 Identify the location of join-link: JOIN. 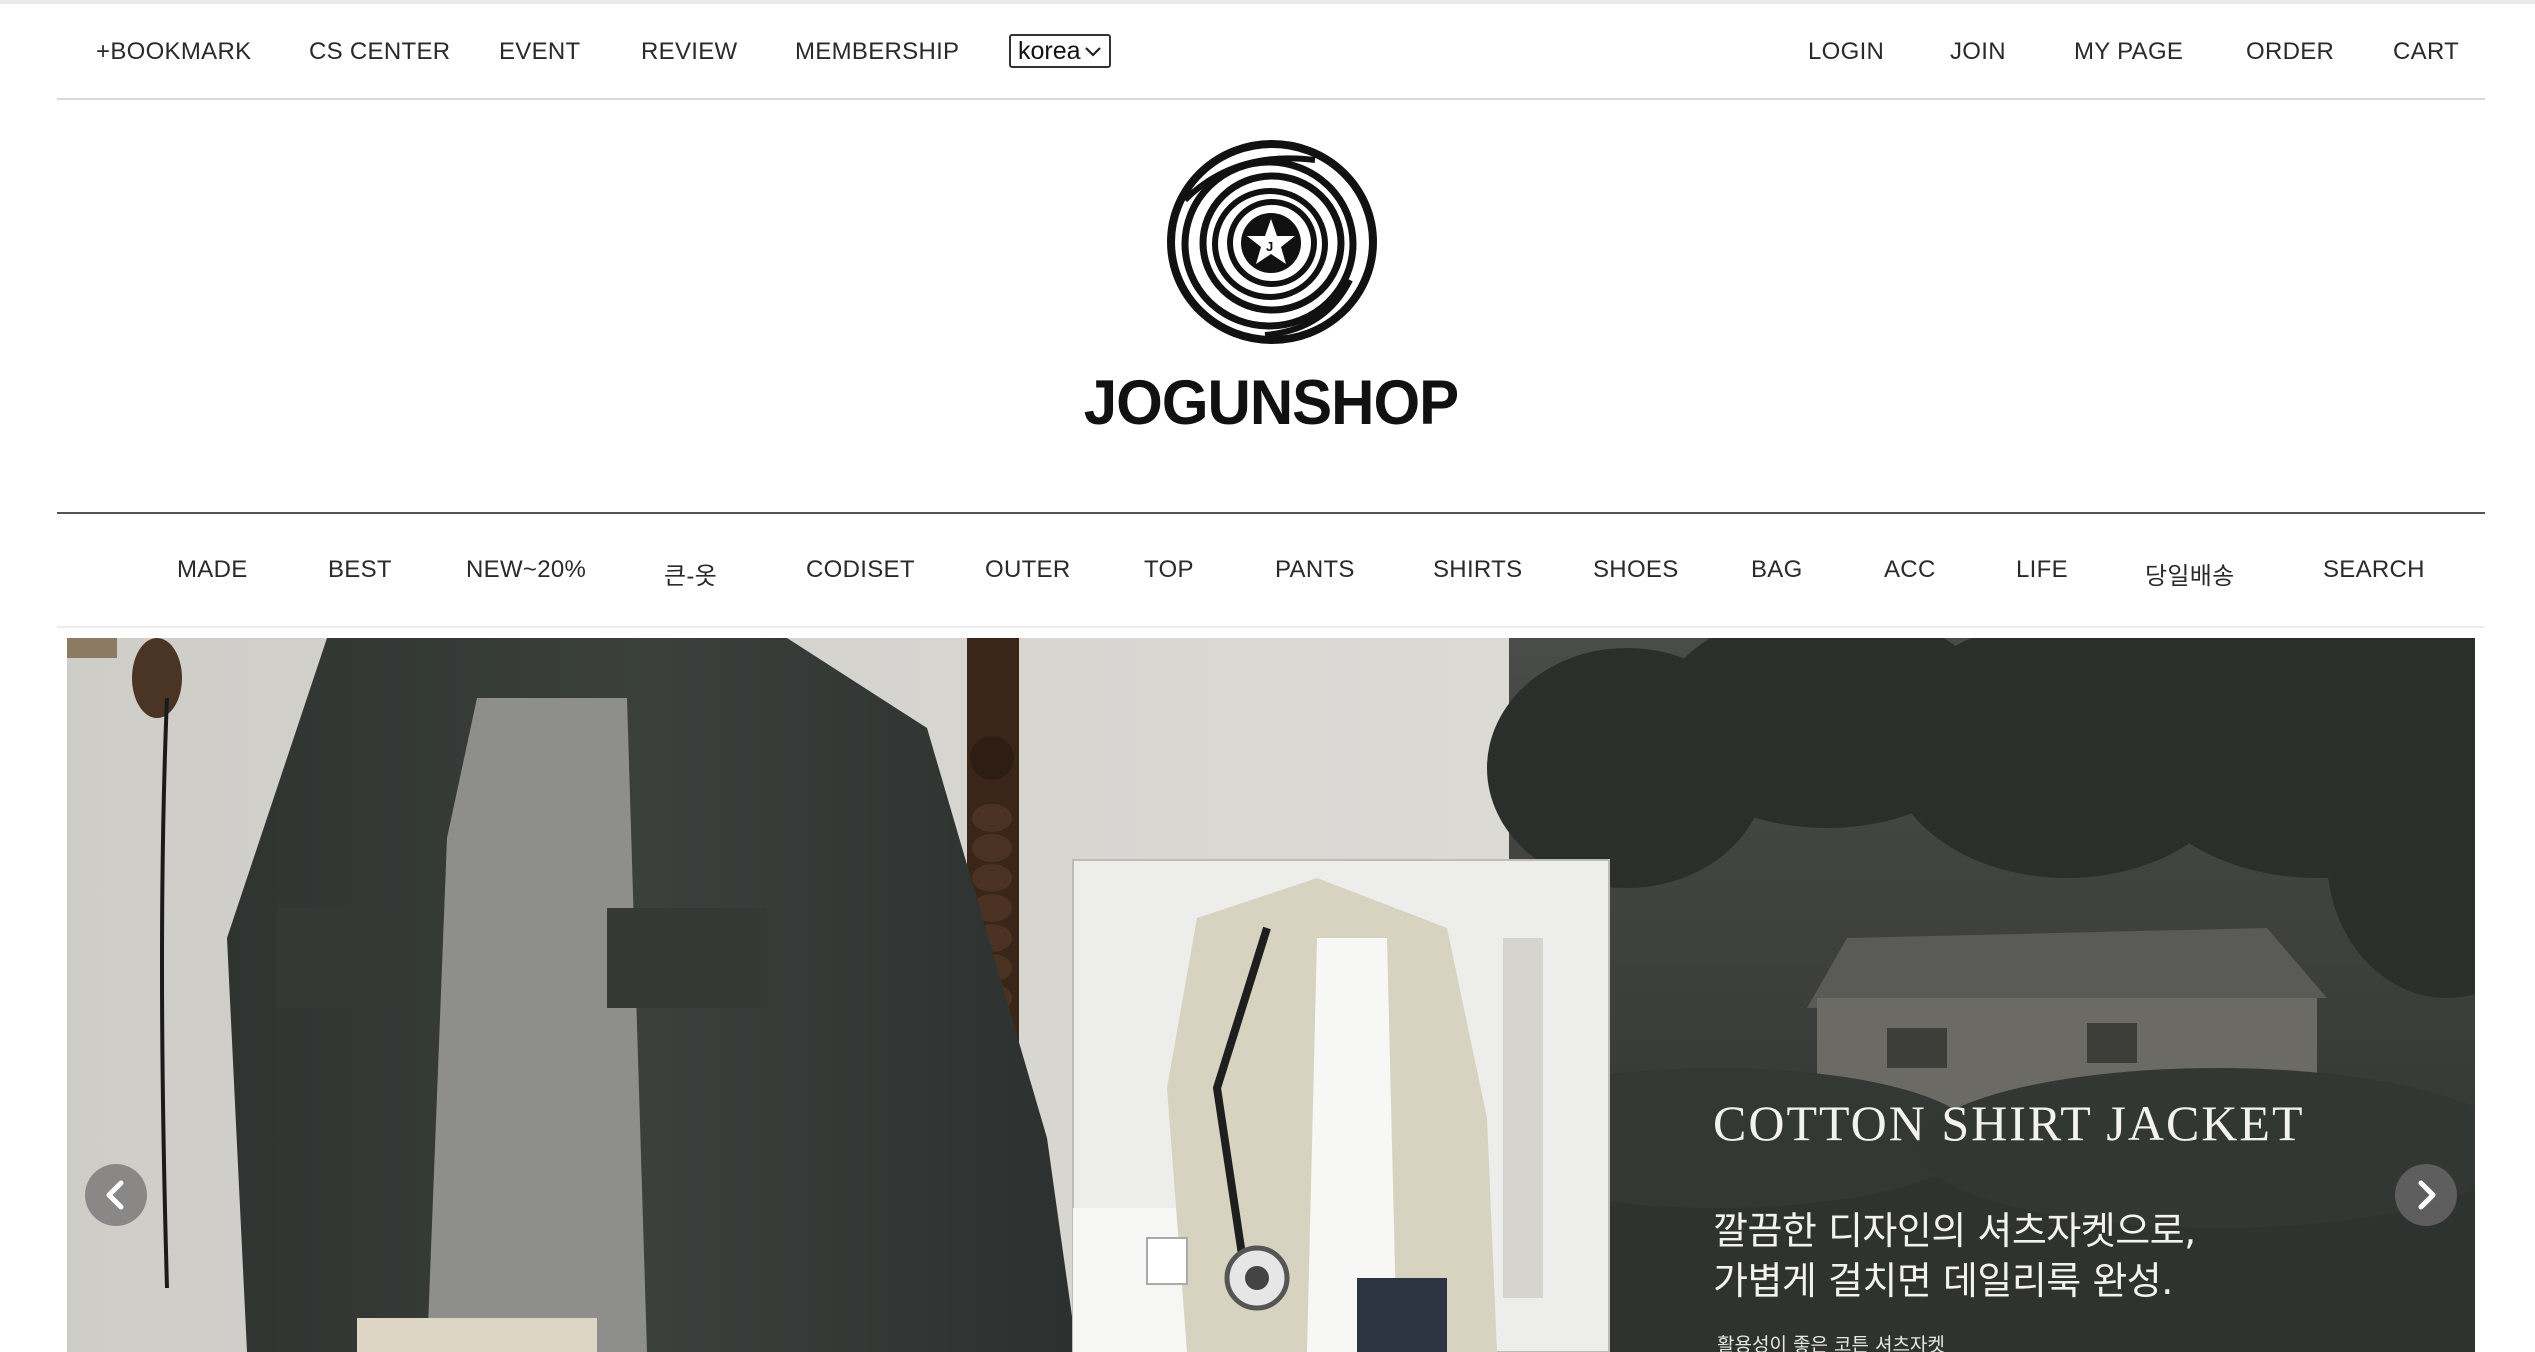
(1978, 52).